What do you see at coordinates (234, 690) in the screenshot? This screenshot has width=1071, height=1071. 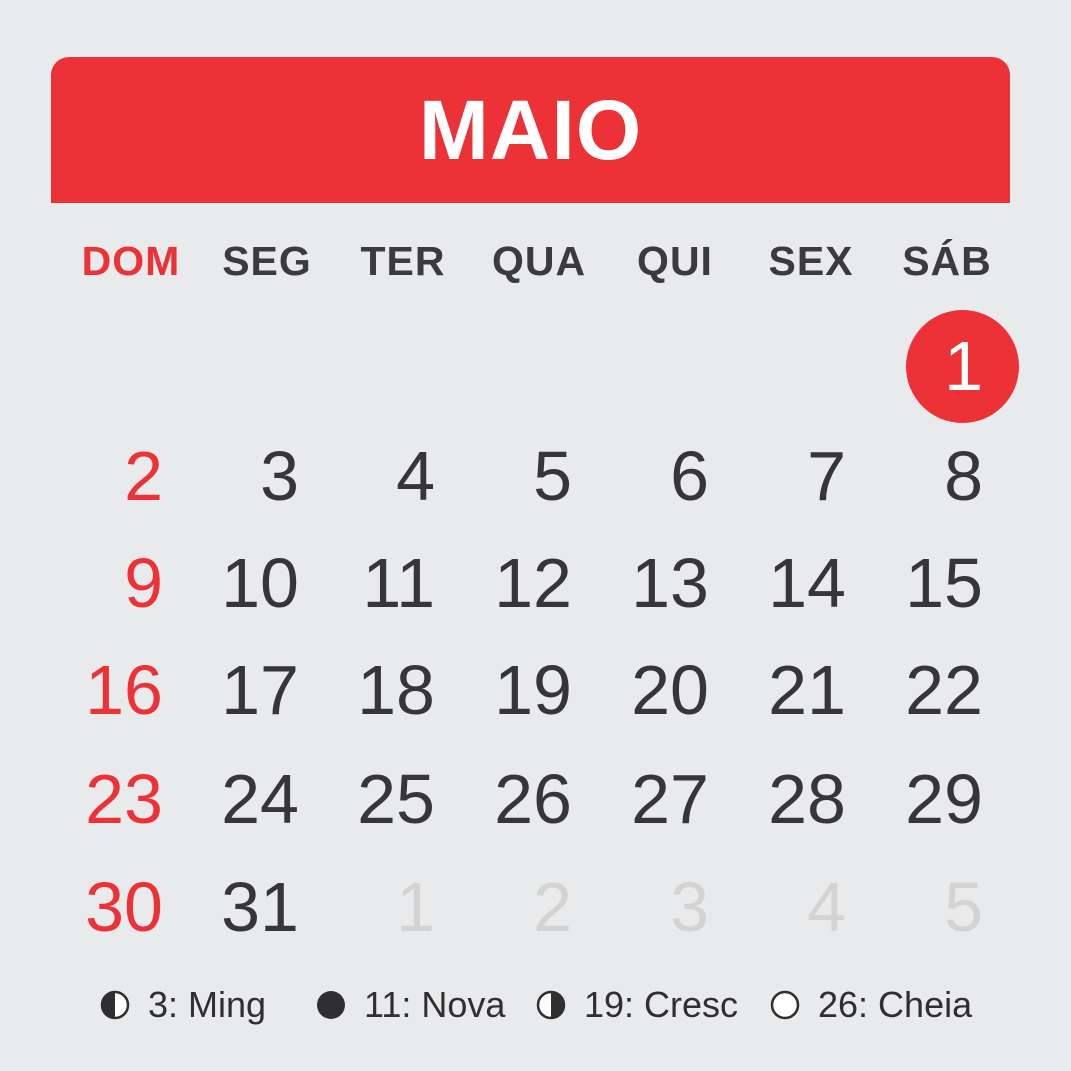 I see `day-cell: 17` at bounding box center [234, 690].